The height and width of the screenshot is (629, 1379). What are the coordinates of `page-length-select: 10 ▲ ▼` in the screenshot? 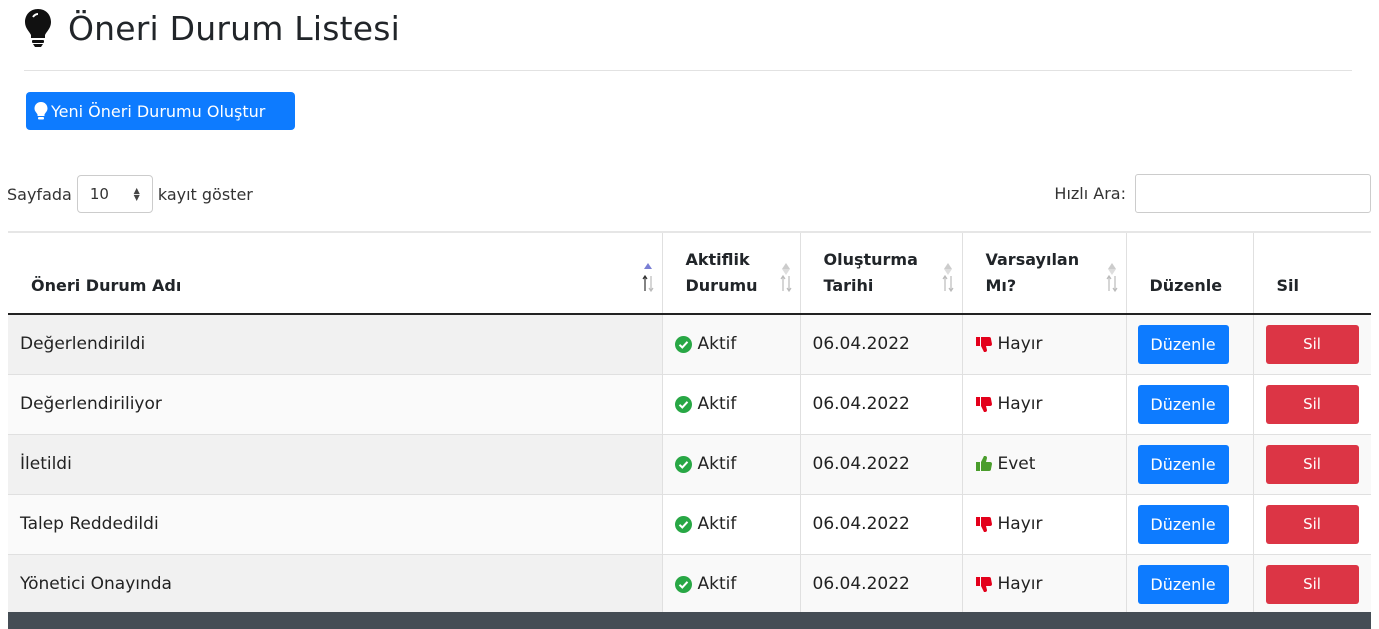 It's located at (114, 194).